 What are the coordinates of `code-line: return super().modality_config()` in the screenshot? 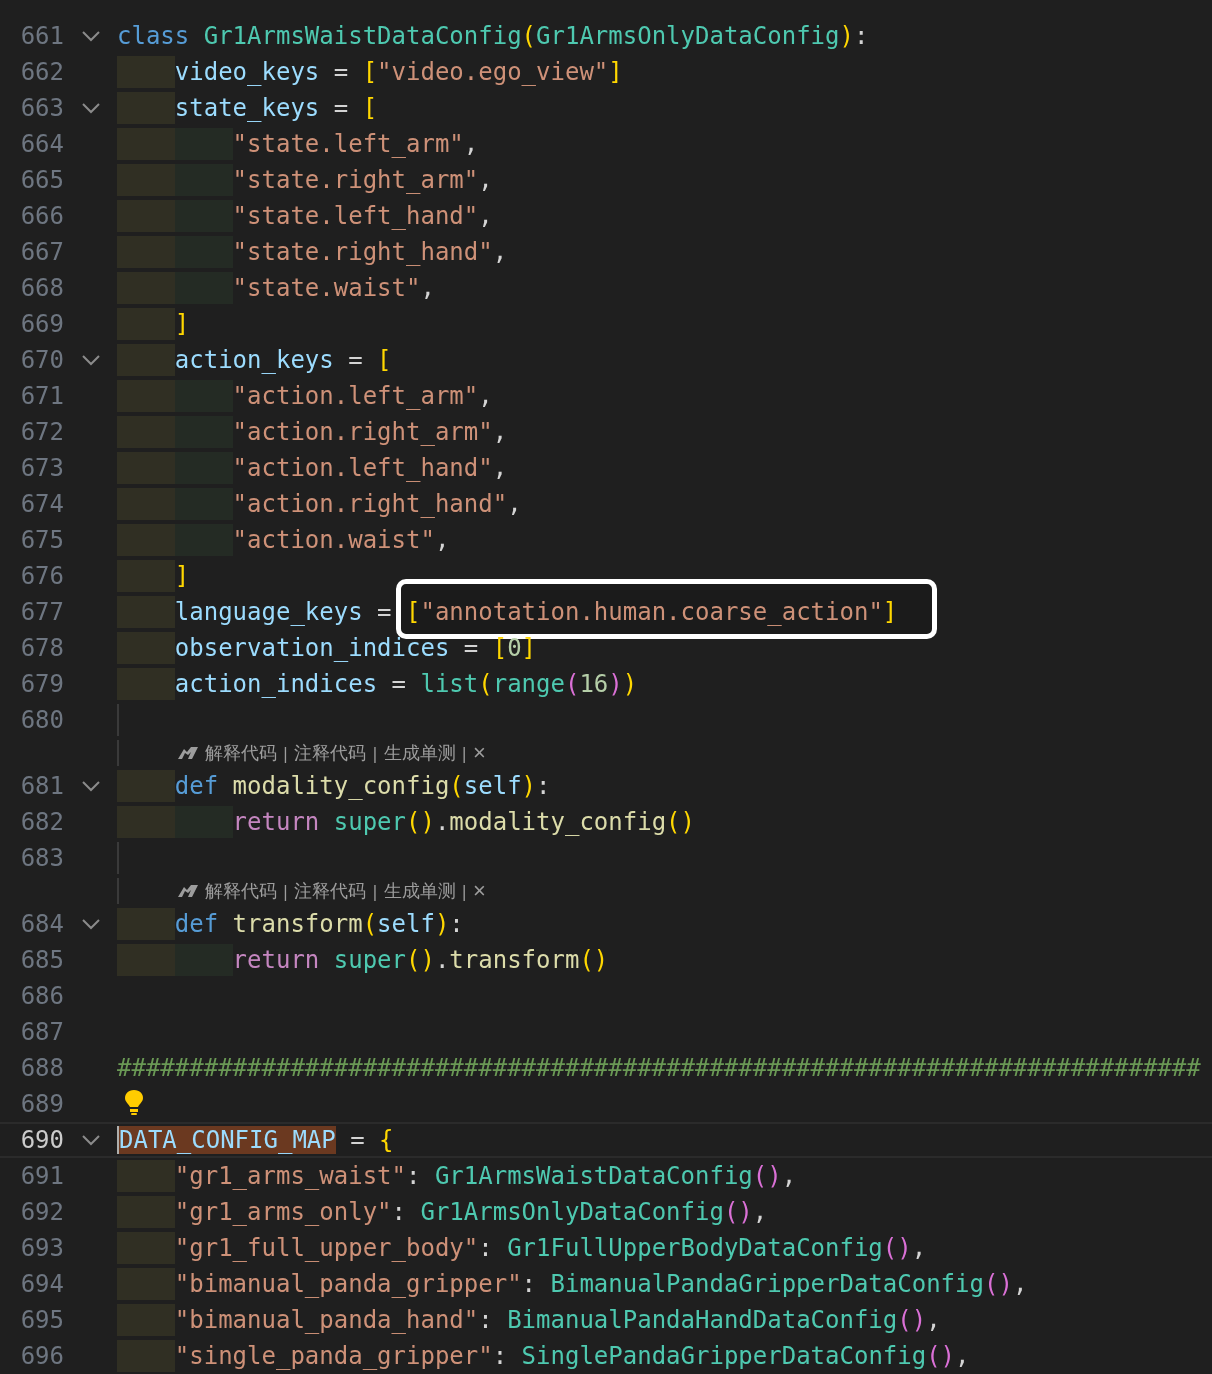 It's located at (463, 822).